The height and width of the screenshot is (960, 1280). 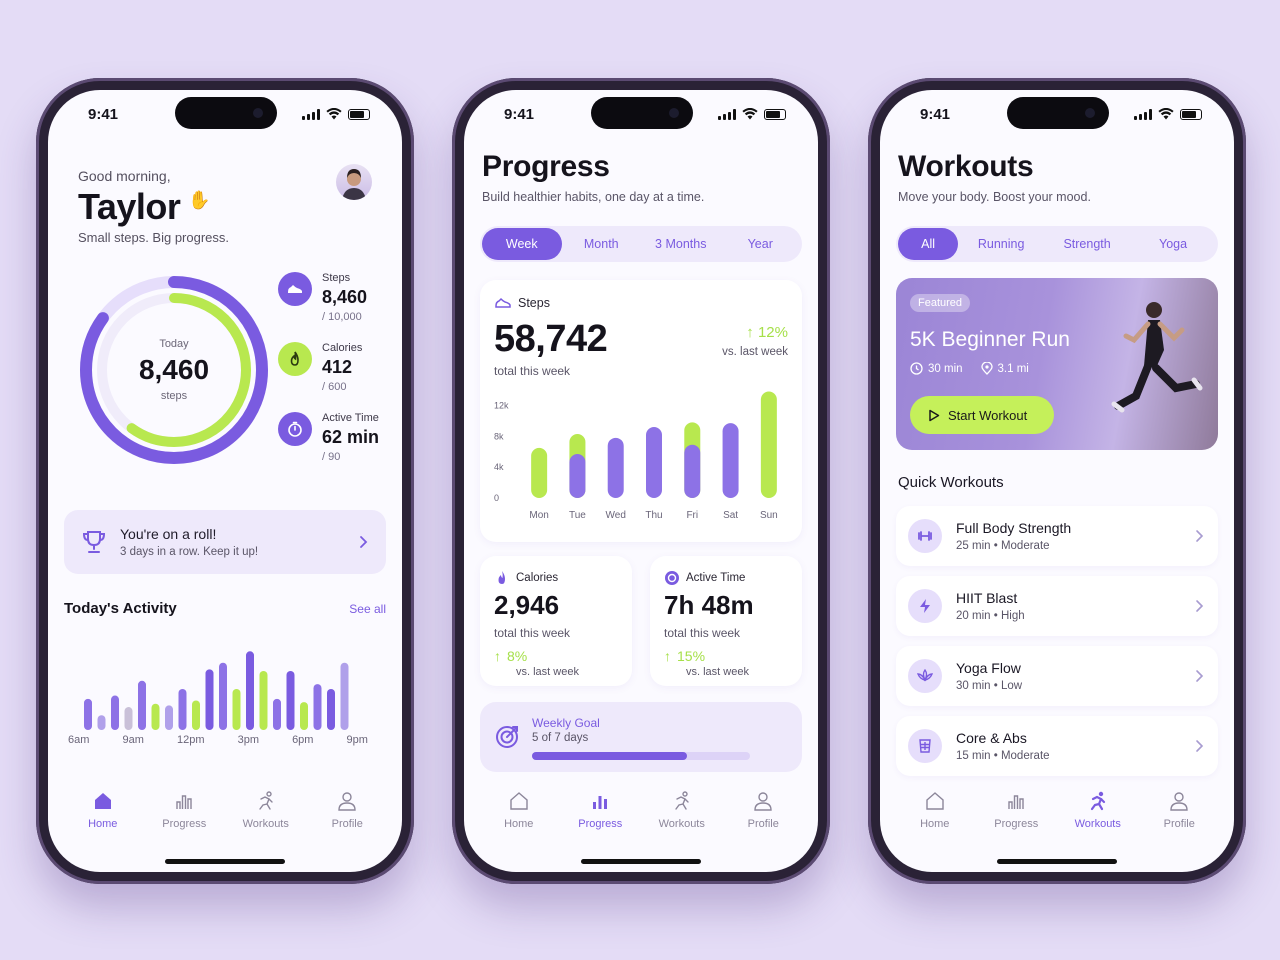 I want to click on chip-strength: Strength, so click(x=1087, y=244).